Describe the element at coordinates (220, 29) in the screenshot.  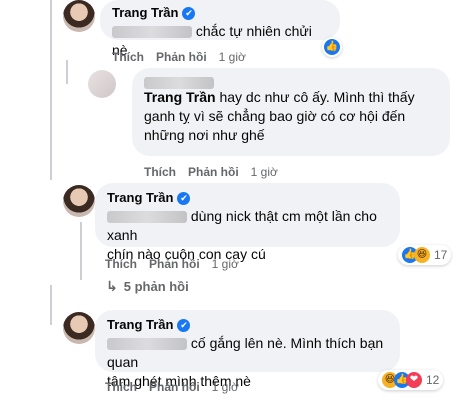
I see `comment-bubble: Trang Trần ✔ chắc tự nhiên chửi nè` at that location.